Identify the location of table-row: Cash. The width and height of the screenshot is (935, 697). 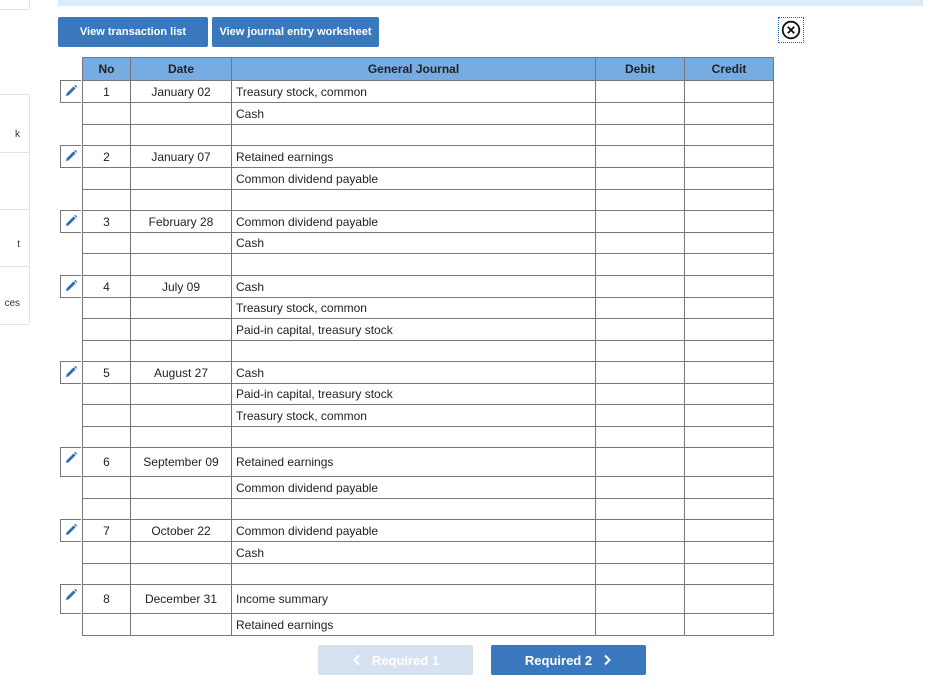
(428, 243).